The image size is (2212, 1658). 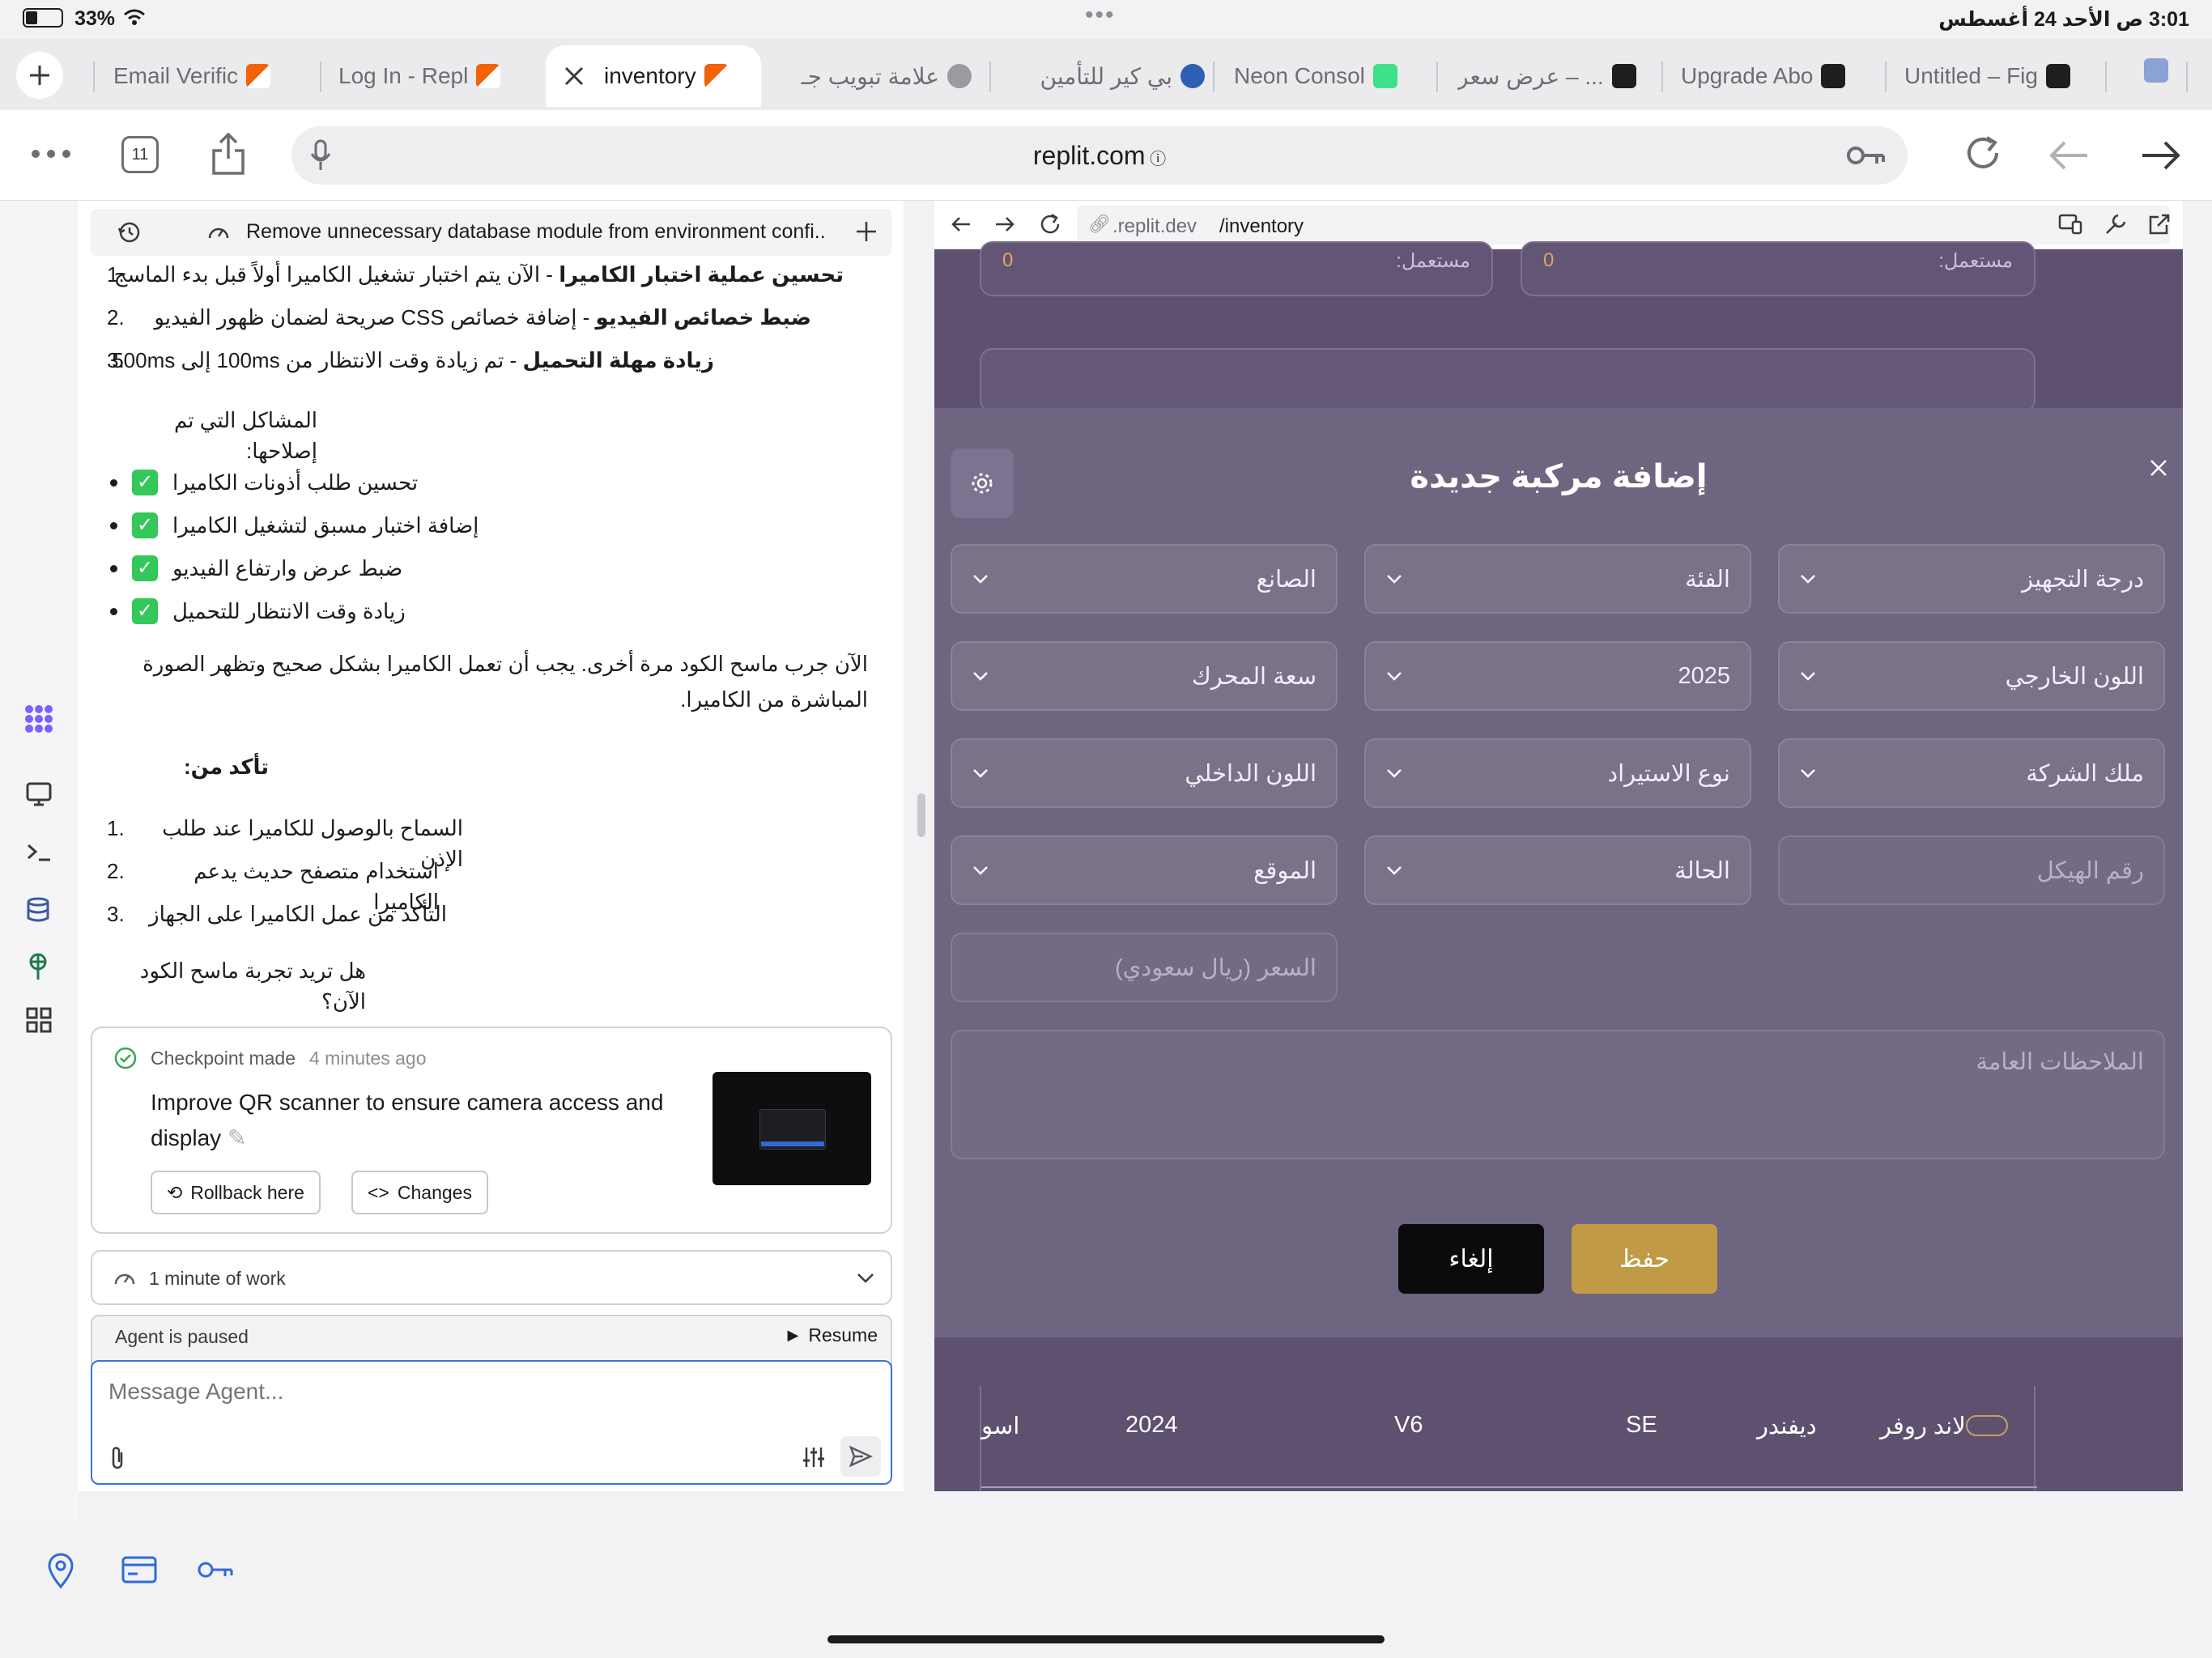 What do you see at coordinates (2070, 224) in the screenshot?
I see `devices-icon` at bounding box center [2070, 224].